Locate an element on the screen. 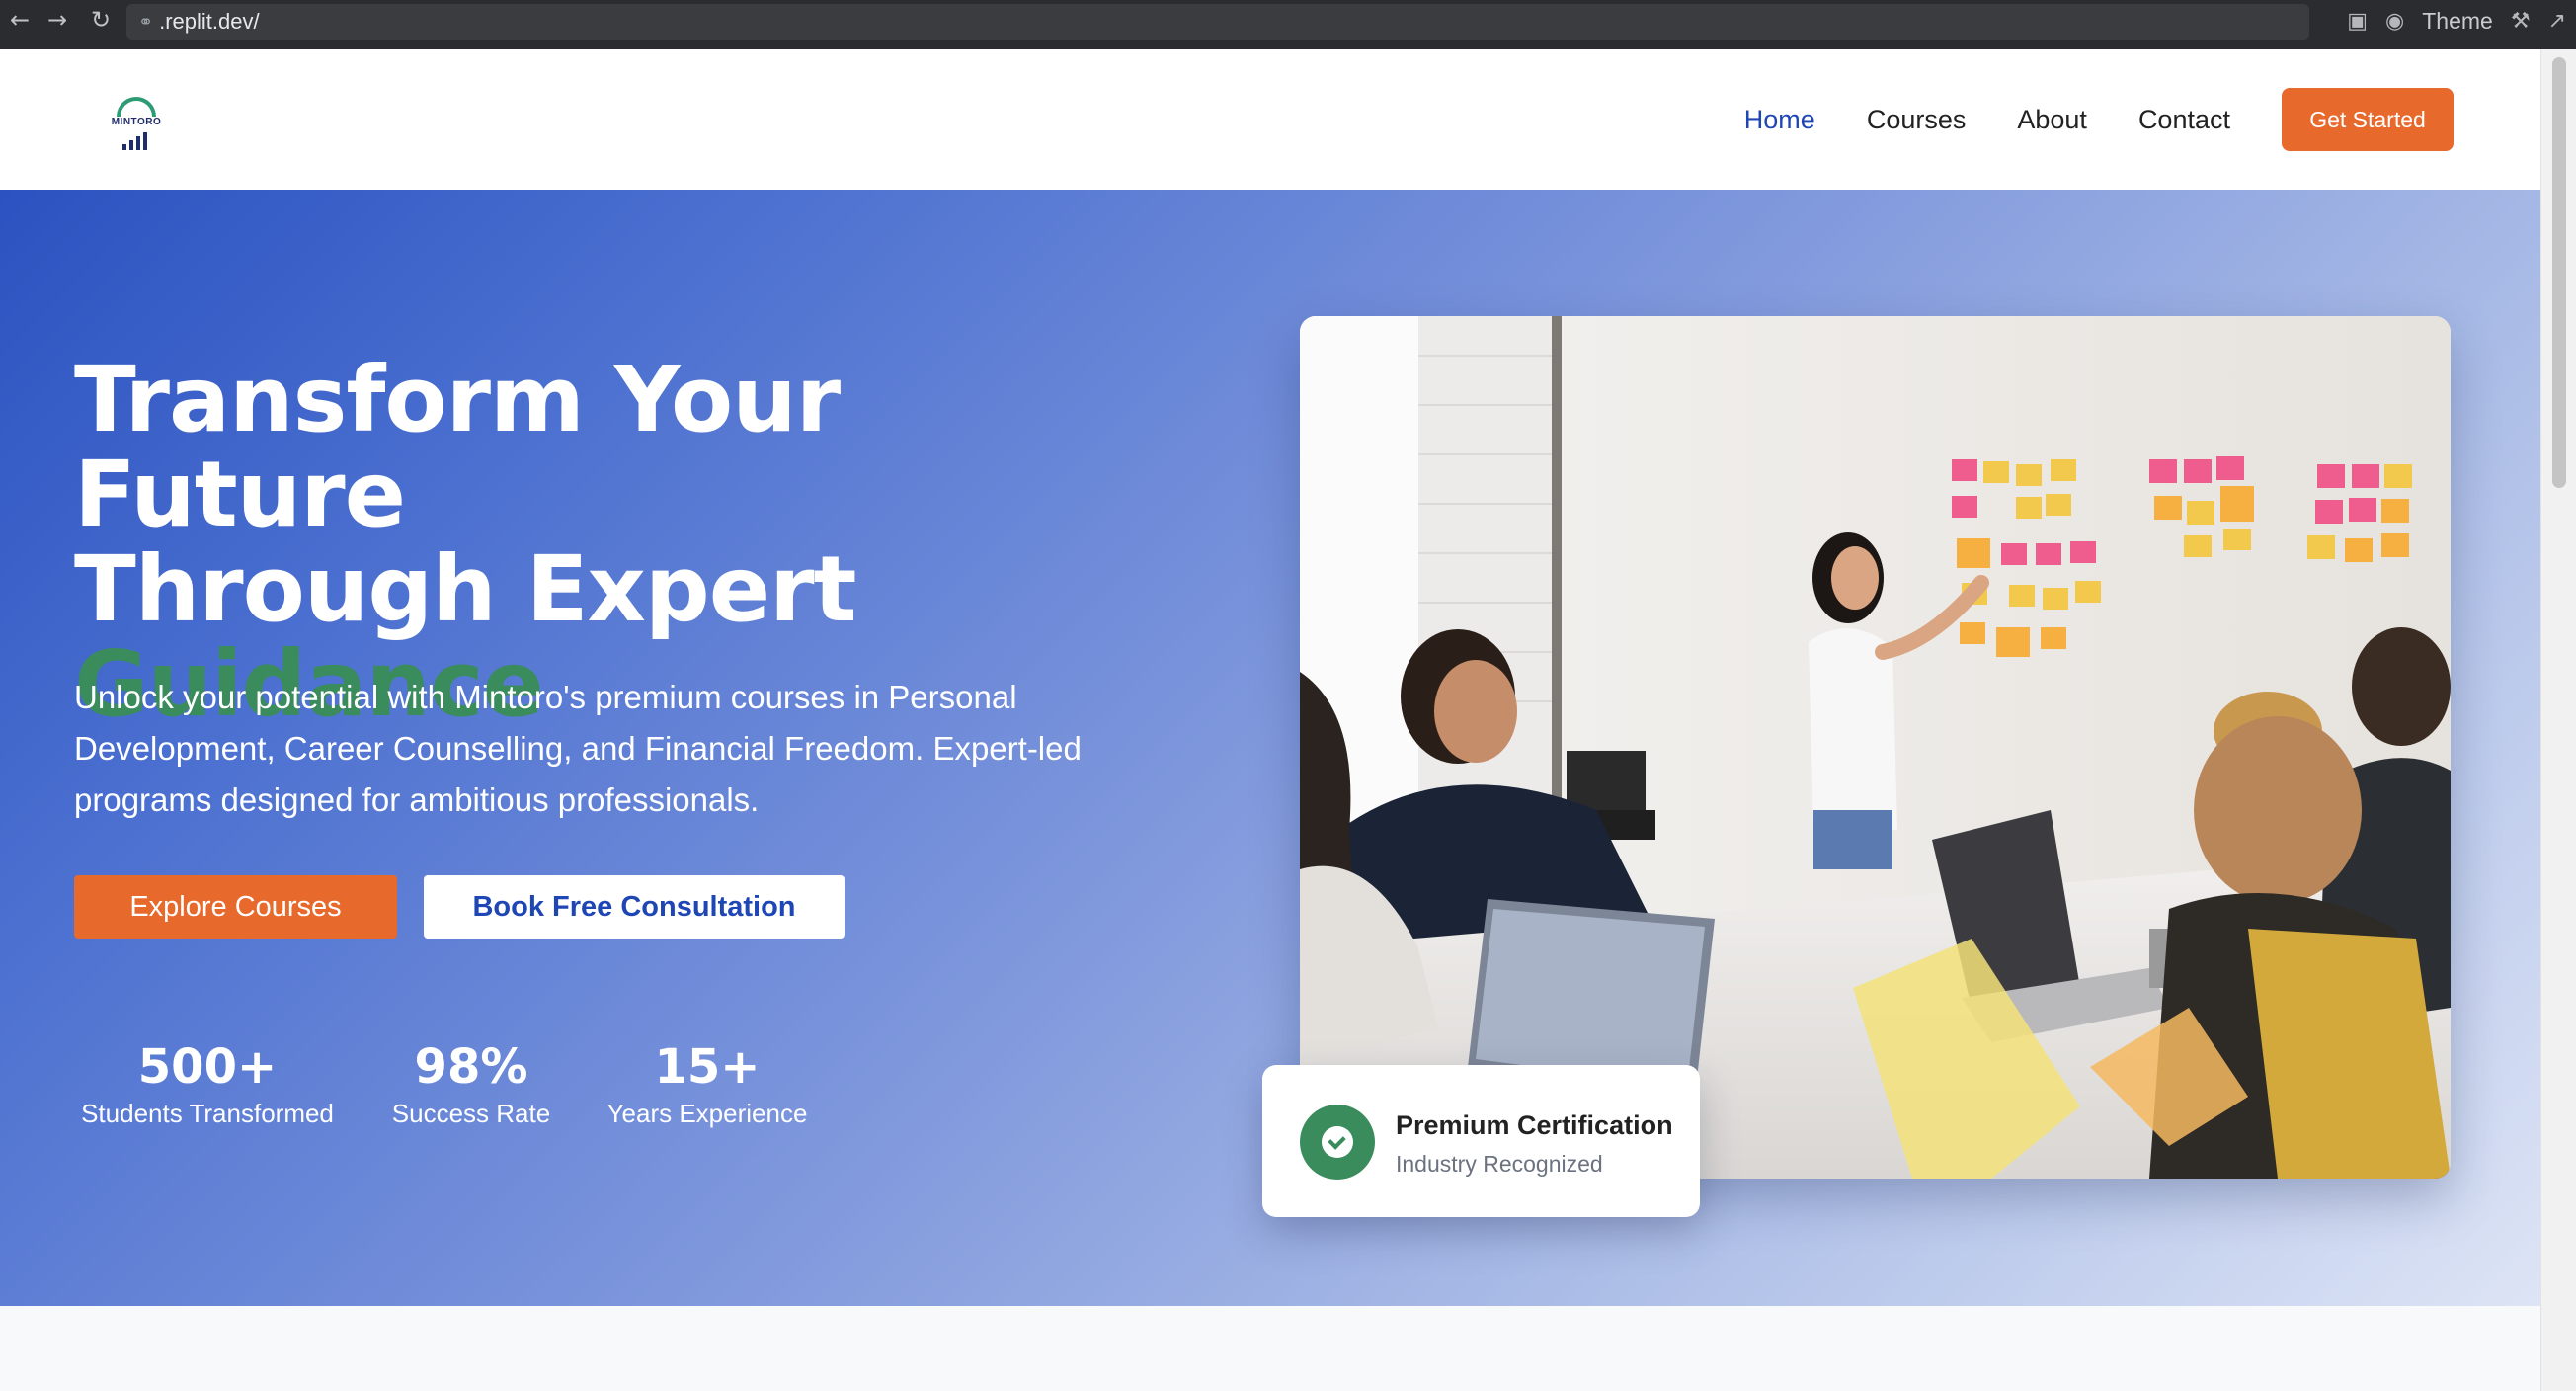  back-icon: ← is located at coordinates (20, 20).